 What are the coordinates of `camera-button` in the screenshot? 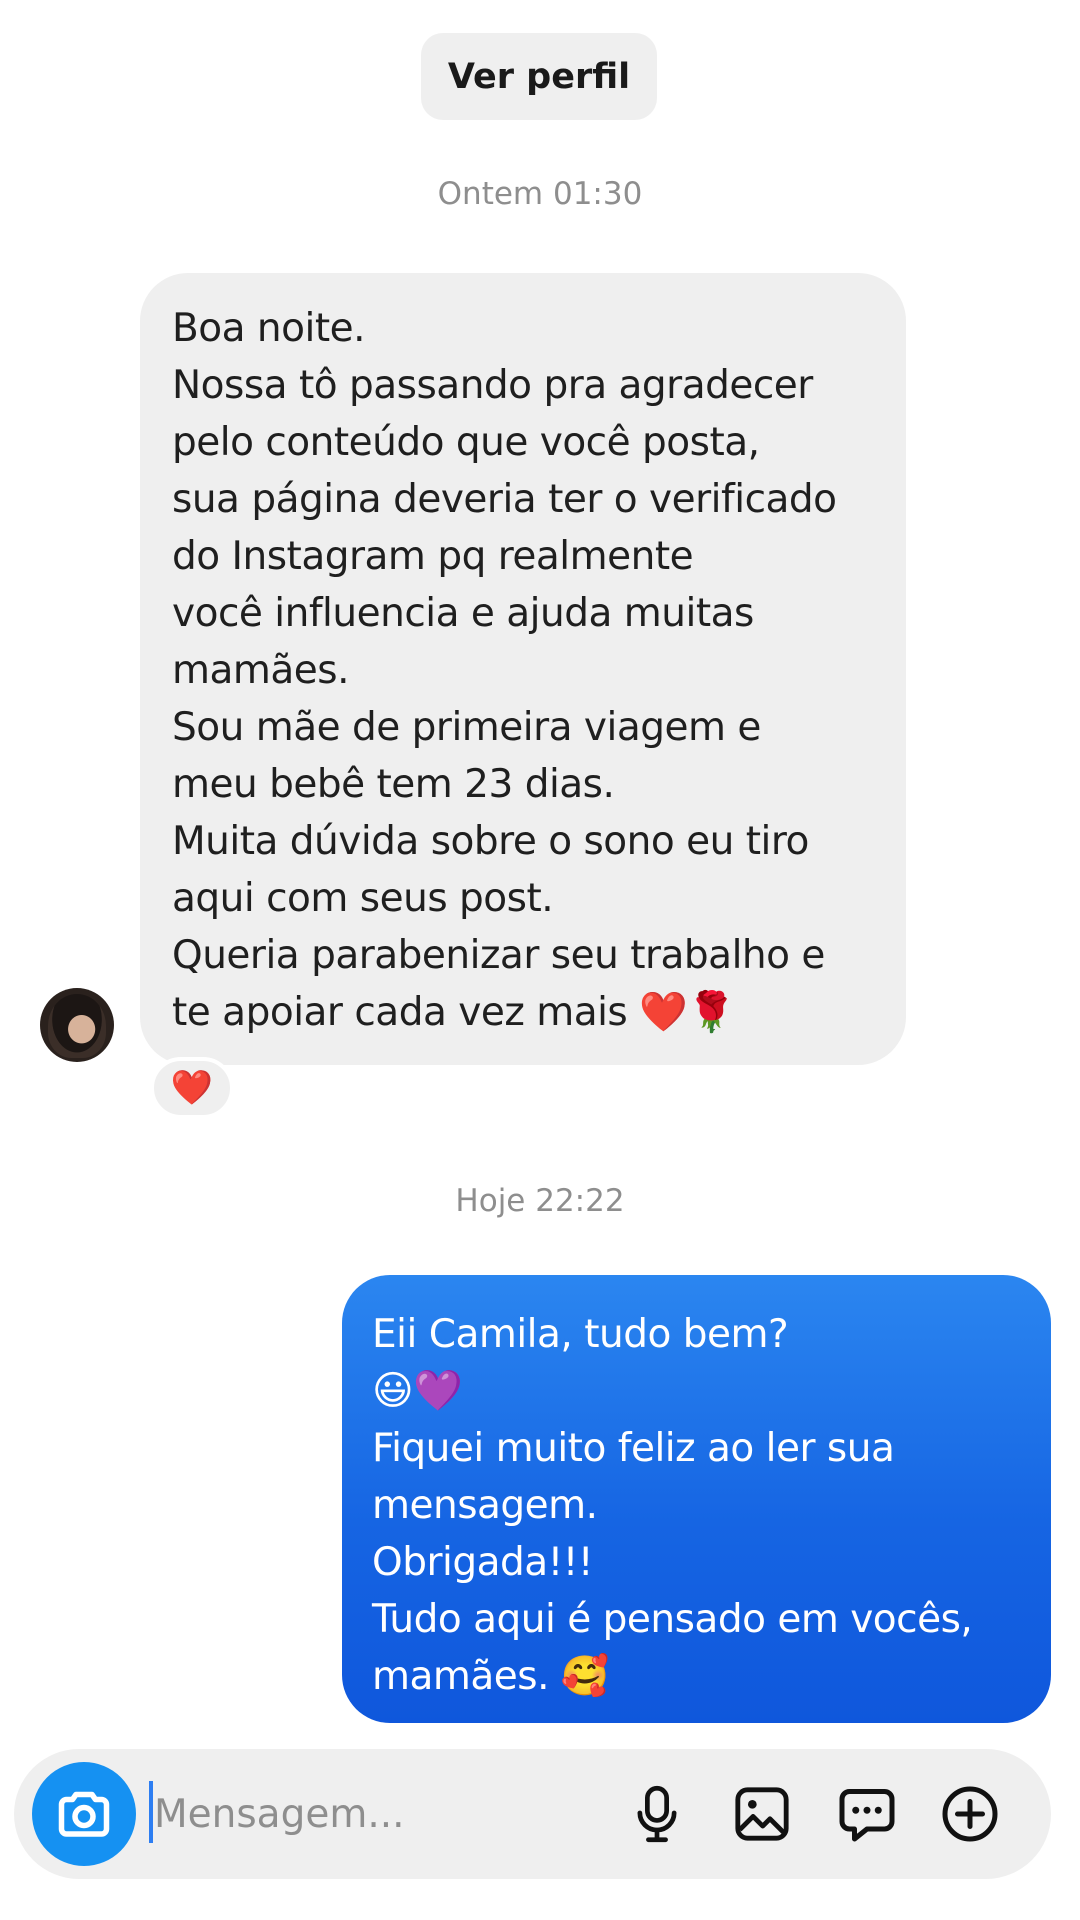 It's located at (84, 1814).